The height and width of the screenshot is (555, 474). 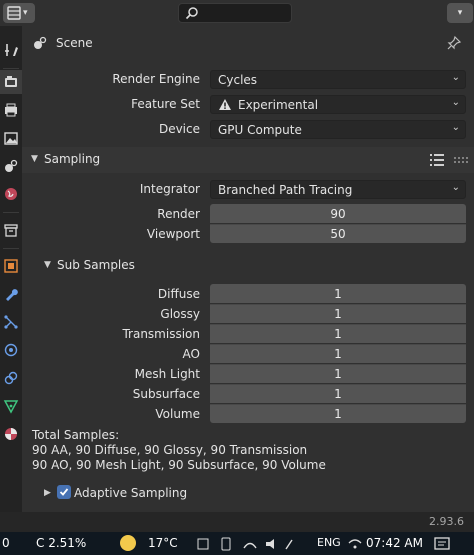 I want to click on physics-orbit-icon, so click(x=11, y=350).